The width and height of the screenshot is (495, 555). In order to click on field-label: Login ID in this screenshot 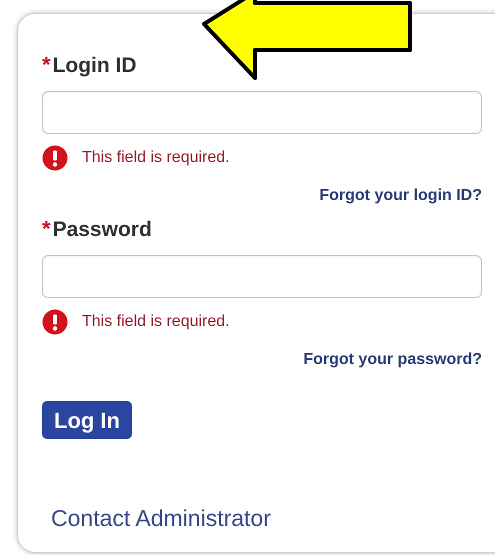, I will do `click(94, 65)`.